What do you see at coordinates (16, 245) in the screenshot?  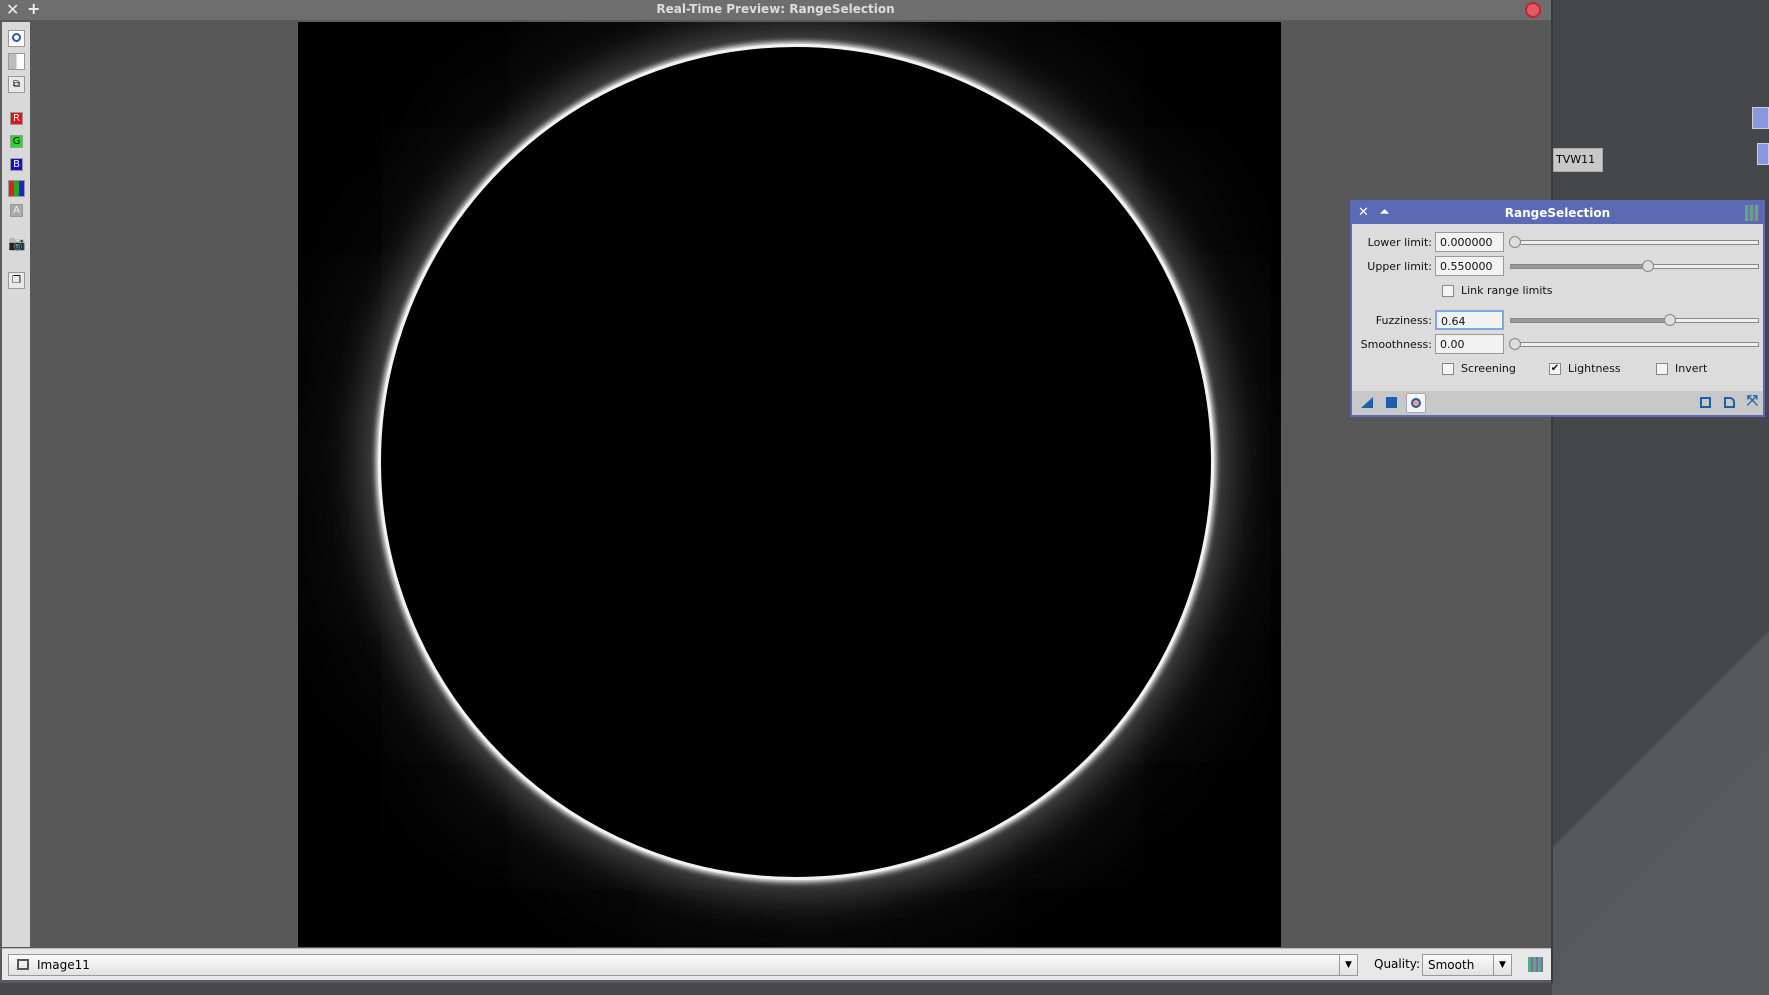 I see `camera-icon: 📷` at bounding box center [16, 245].